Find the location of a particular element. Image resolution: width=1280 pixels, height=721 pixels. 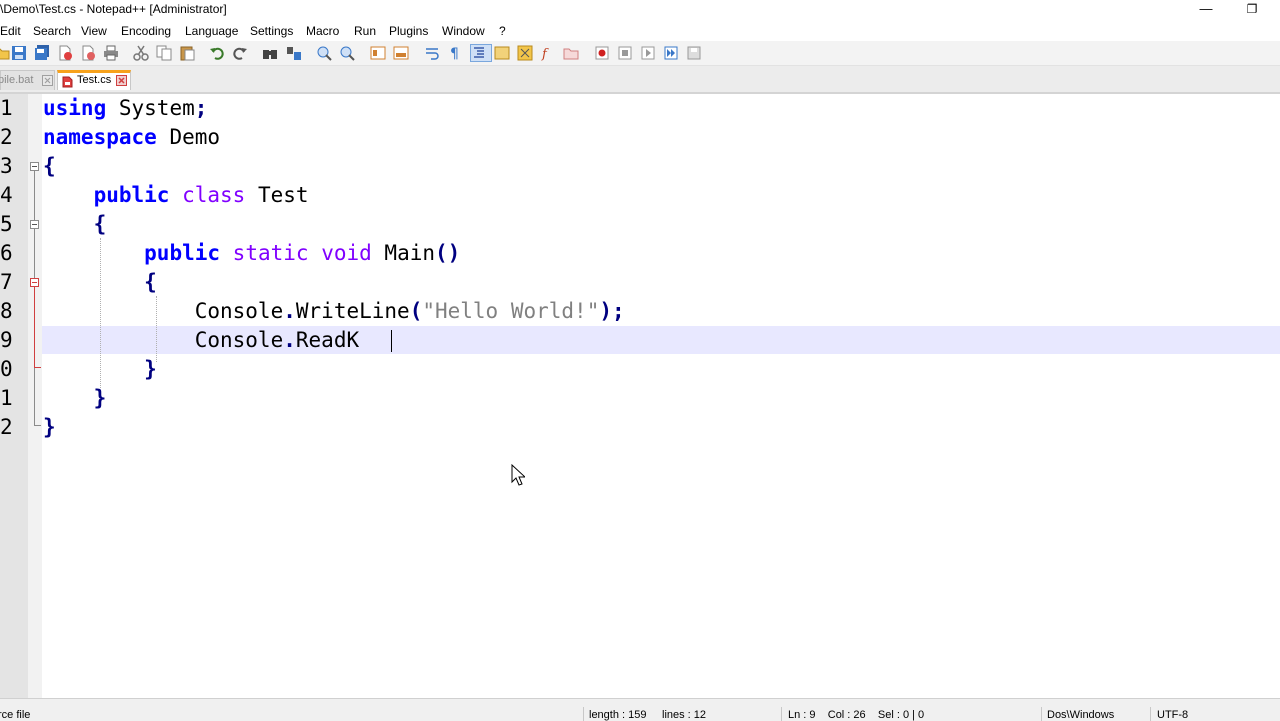

status-eol-format: Dos\Windows is located at coordinates (1080, 715).